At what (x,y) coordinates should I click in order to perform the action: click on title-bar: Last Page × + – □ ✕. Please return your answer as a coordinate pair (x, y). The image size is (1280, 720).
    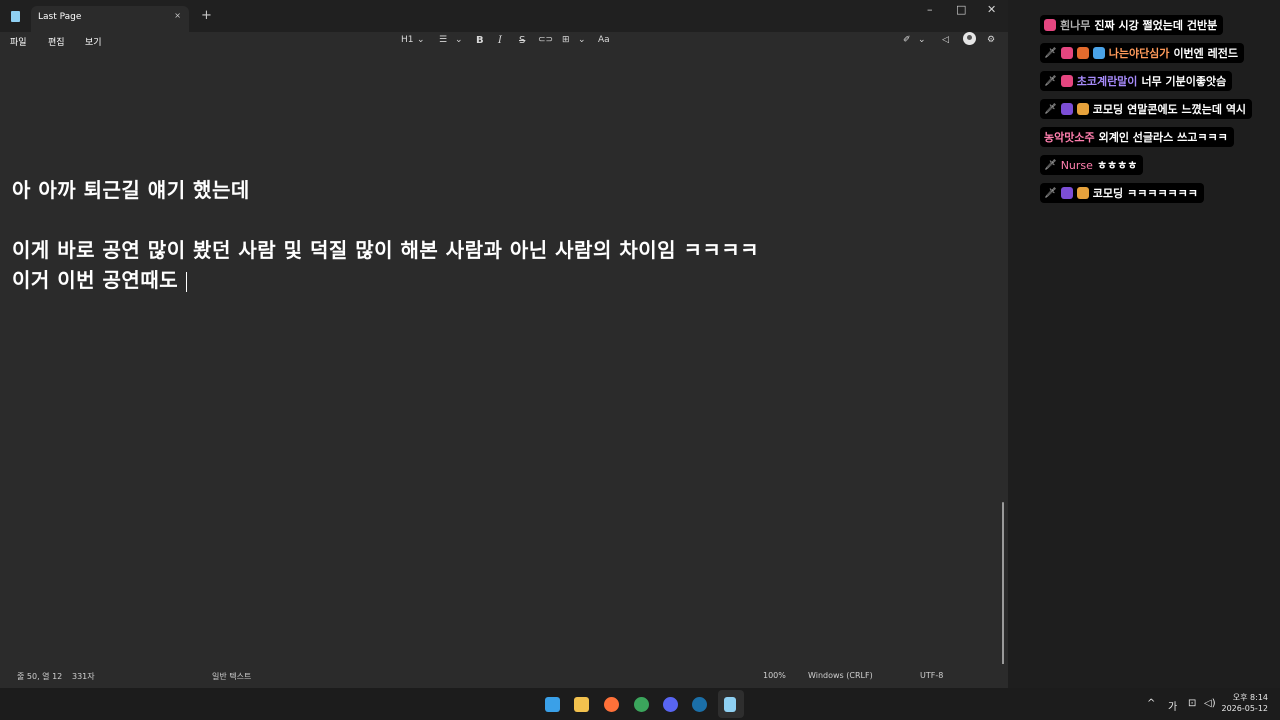
    Looking at the image, I should click on (504, 16).